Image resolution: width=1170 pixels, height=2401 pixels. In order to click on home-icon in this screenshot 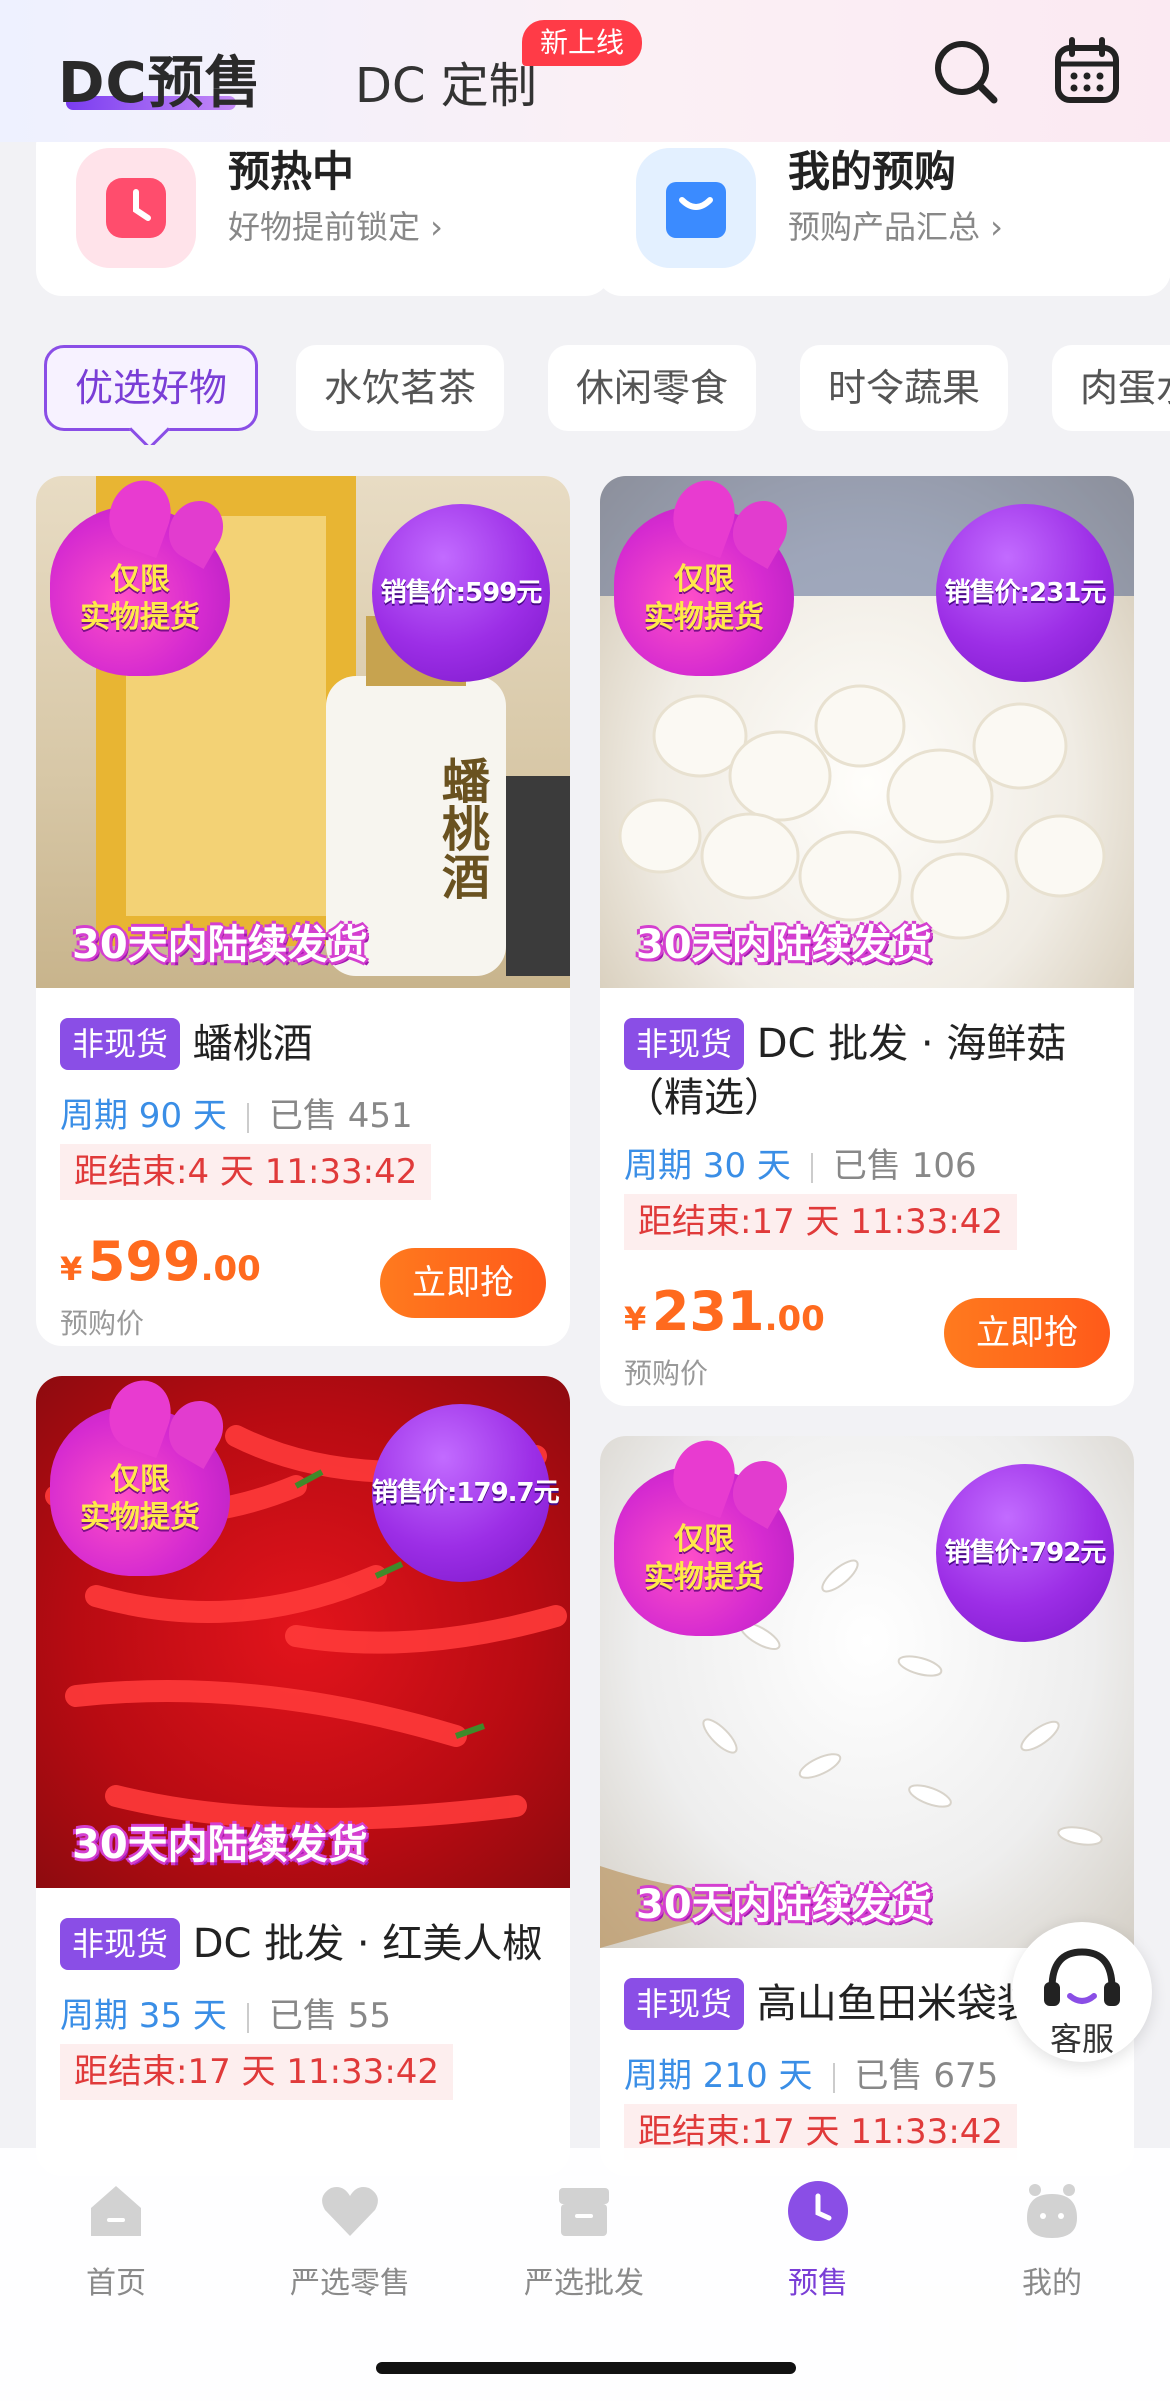, I will do `click(116, 2211)`.